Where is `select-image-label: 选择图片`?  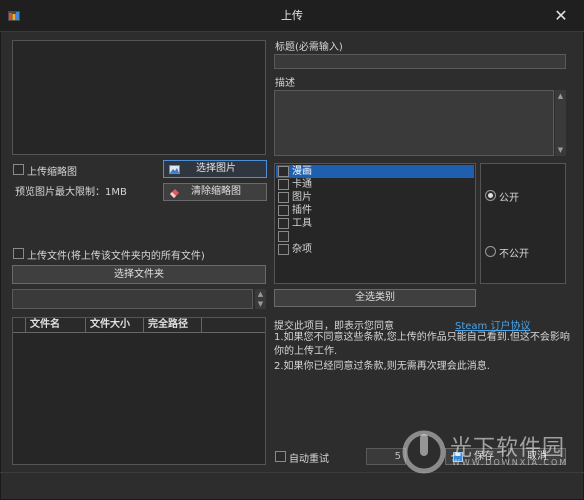
select-image-label: 选择图片 is located at coordinates (216, 168).